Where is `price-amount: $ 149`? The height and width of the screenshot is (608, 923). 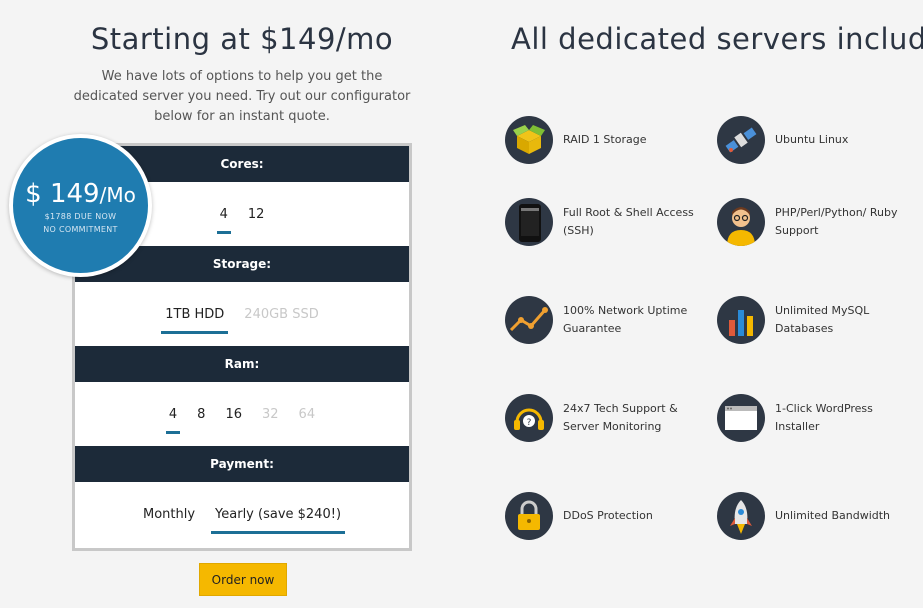 price-amount: $ 149 is located at coordinates (62, 194).